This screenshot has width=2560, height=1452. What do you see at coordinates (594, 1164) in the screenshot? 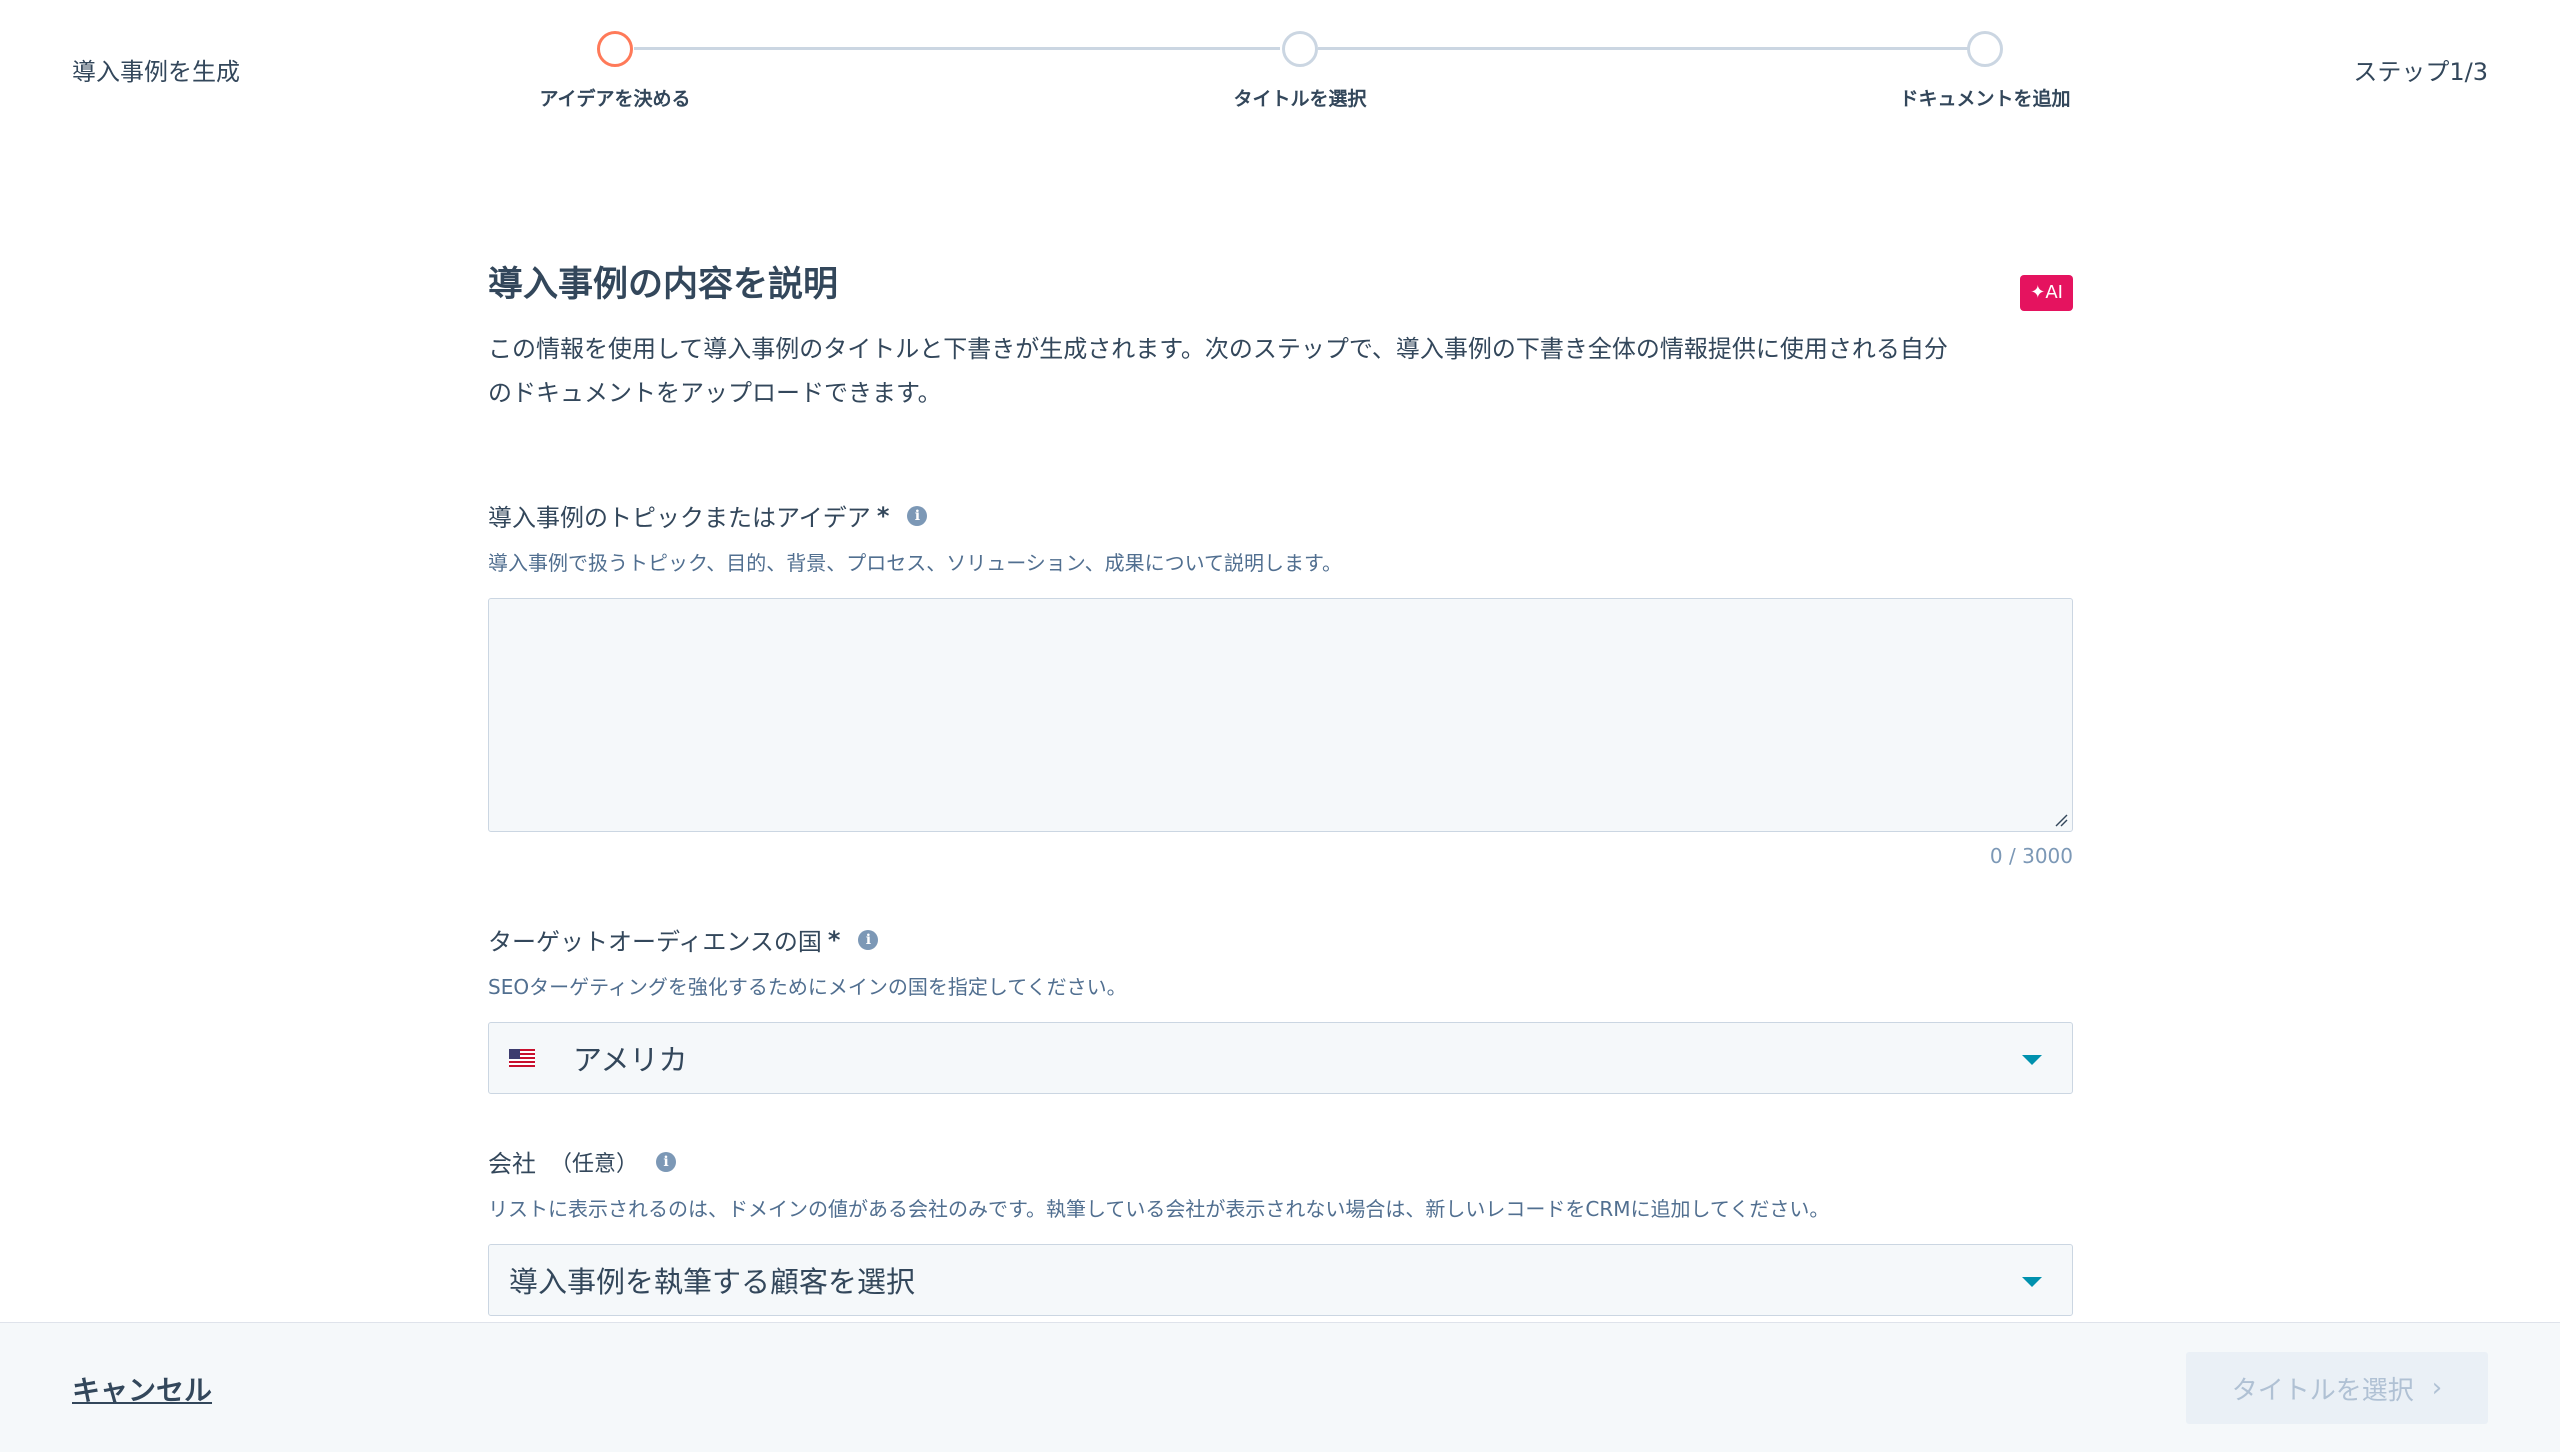
I see `optional-mark: （任意）` at bounding box center [594, 1164].